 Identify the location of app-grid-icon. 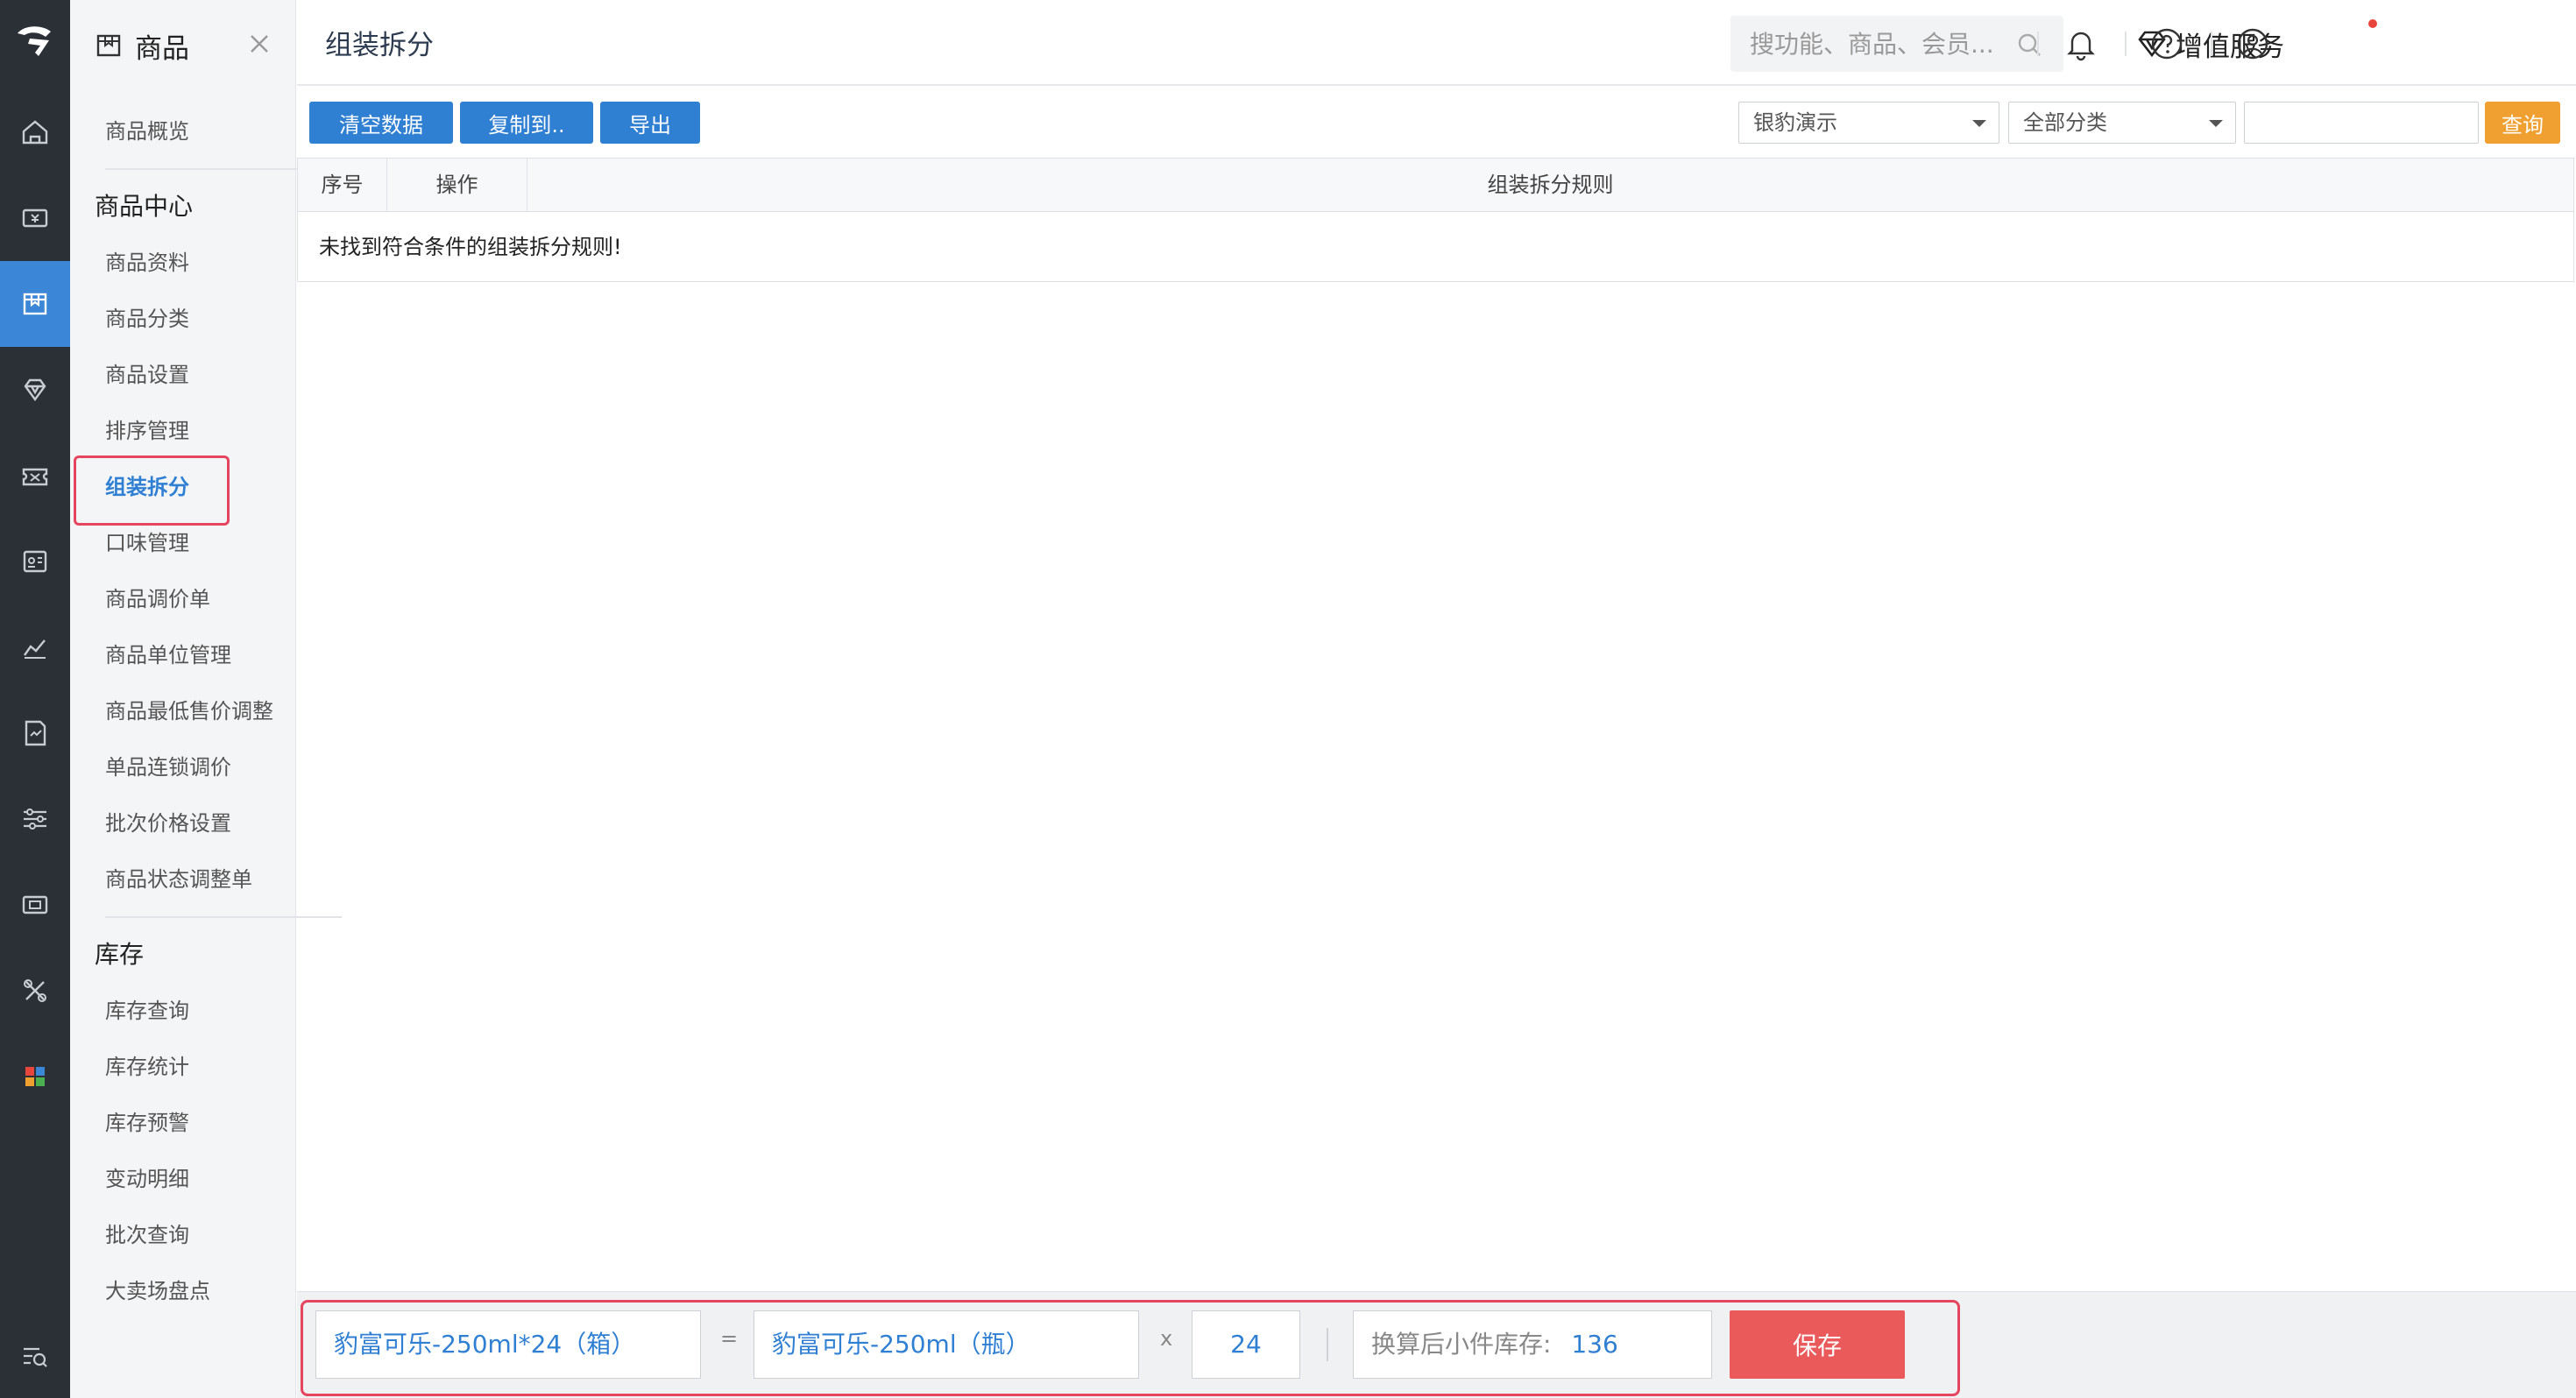
(35, 1076).